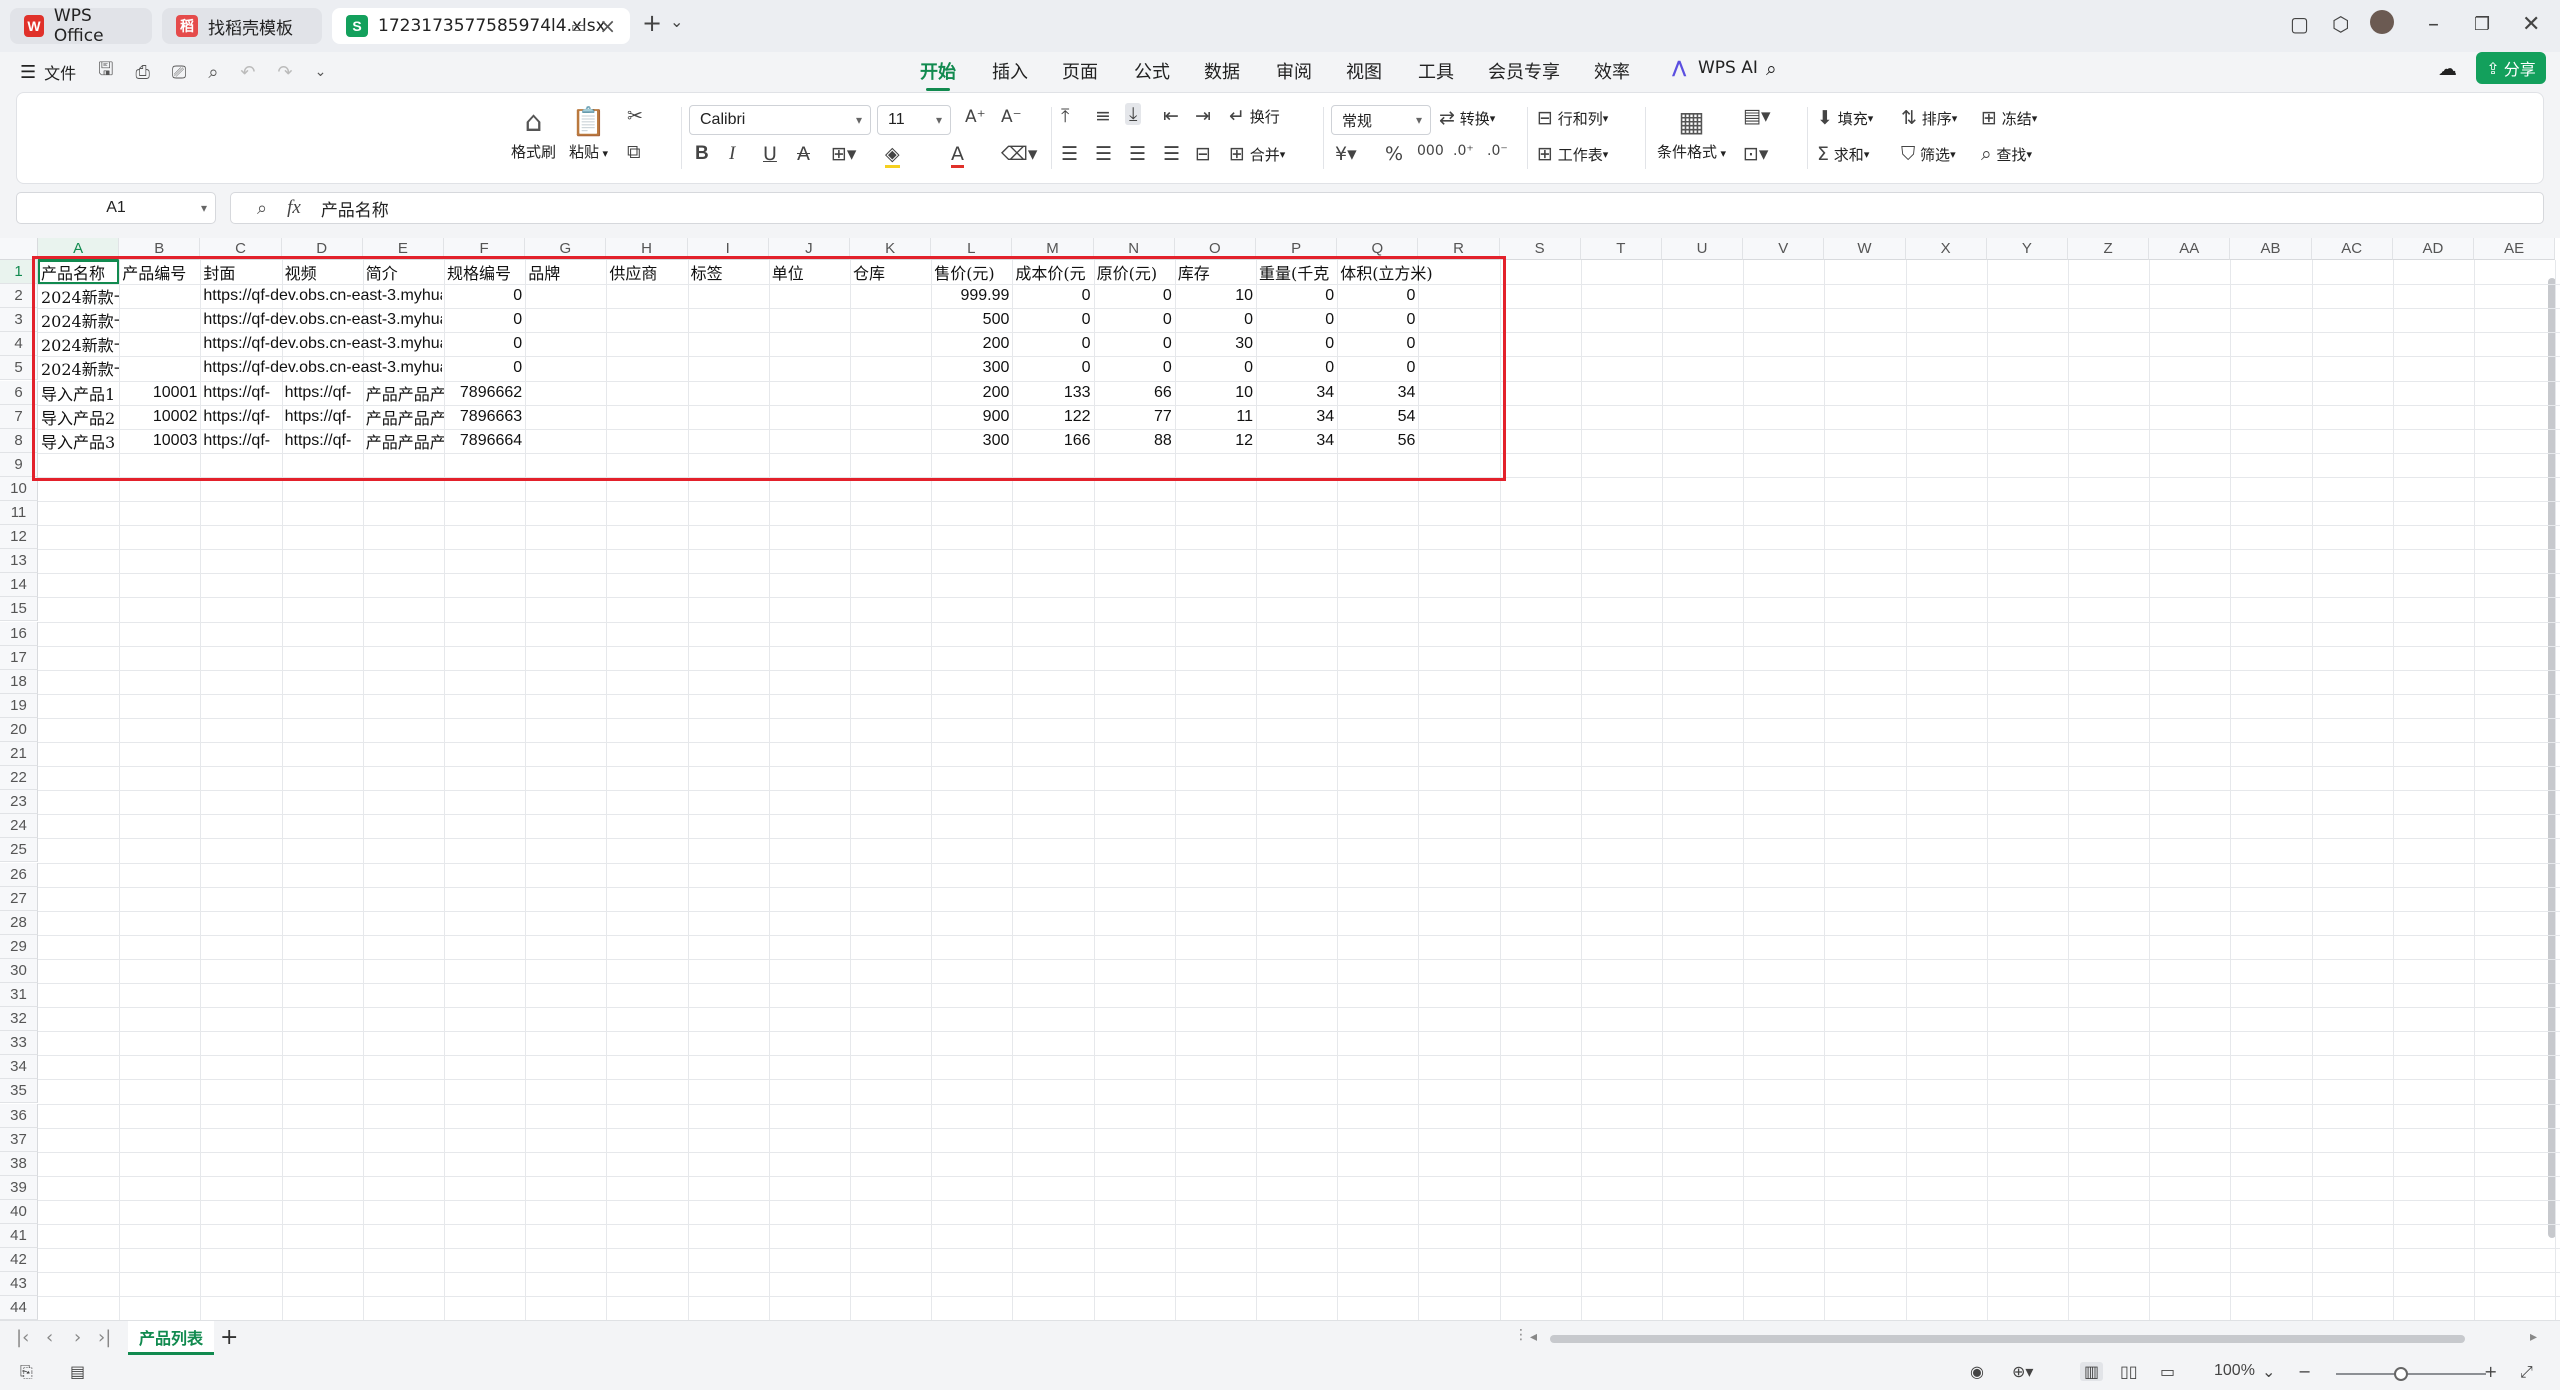 This screenshot has width=2560, height=1390. Describe the element at coordinates (770, 154) in the screenshot. I see `underline-icon: U` at that location.